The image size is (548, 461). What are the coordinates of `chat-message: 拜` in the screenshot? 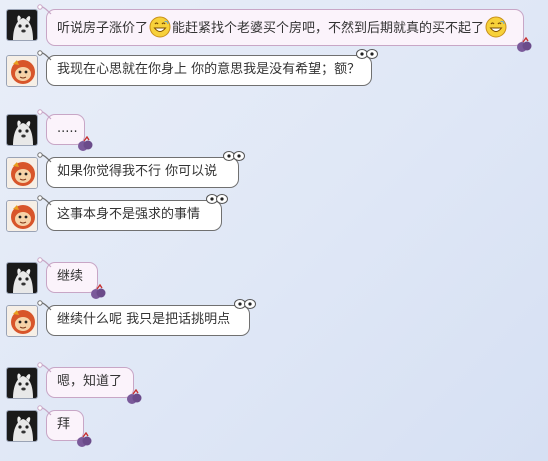 It's located at (49, 426).